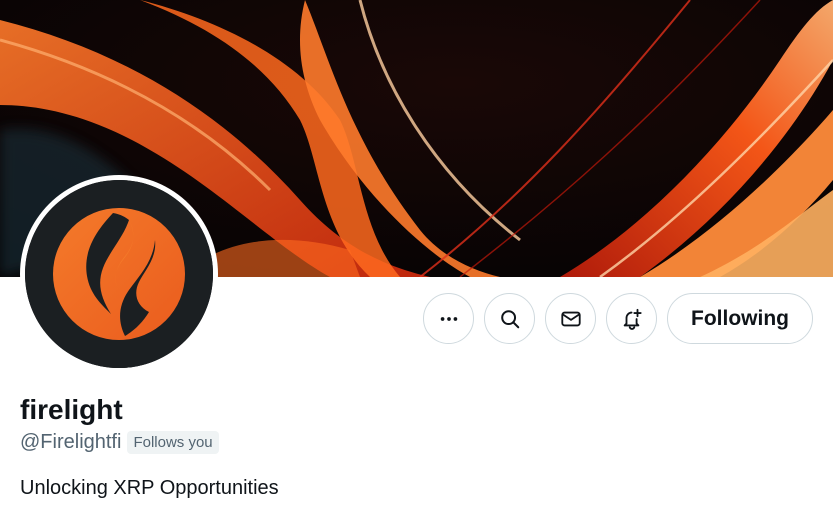 The image size is (833, 514). I want to click on more-horizontal-icon, so click(448, 318).